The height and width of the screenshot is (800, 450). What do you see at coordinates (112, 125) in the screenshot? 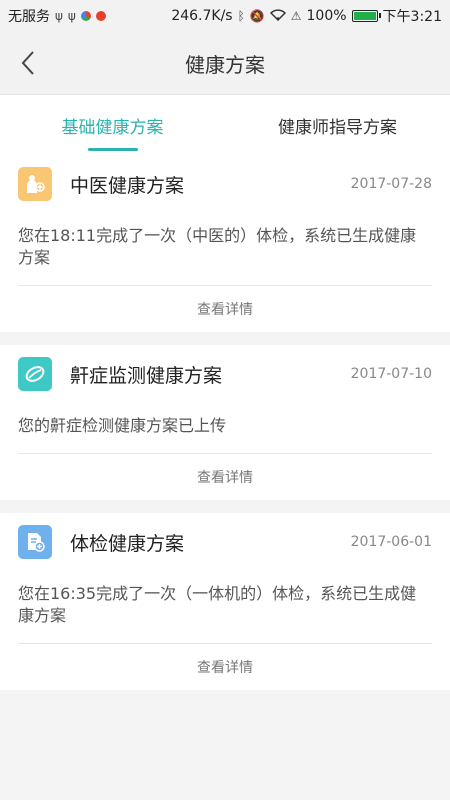
I see `tab-basic-plan: 基础健康方案` at bounding box center [112, 125].